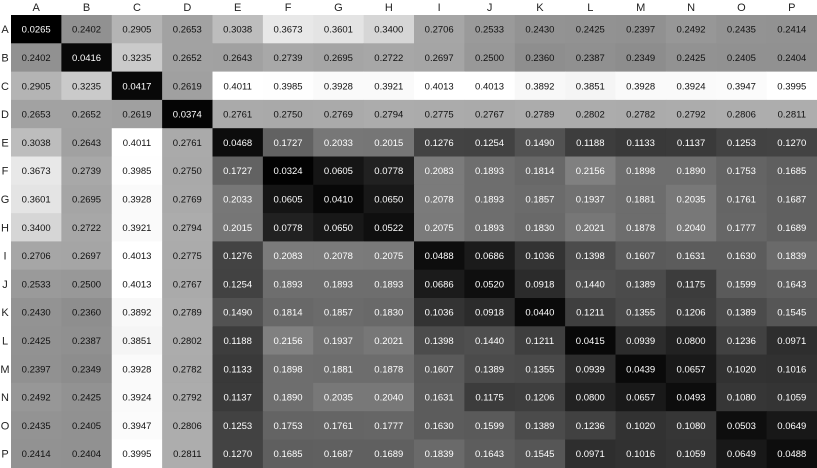  Describe the element at coordinates (288, 8) in the screenshot. I see `x-tick-label: F` at that location.